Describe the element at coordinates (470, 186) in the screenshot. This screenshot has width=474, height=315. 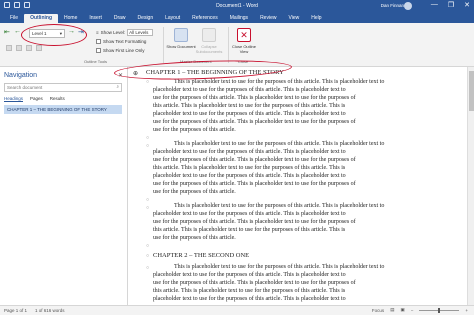
I see `vertical-scrollbar` at that location.